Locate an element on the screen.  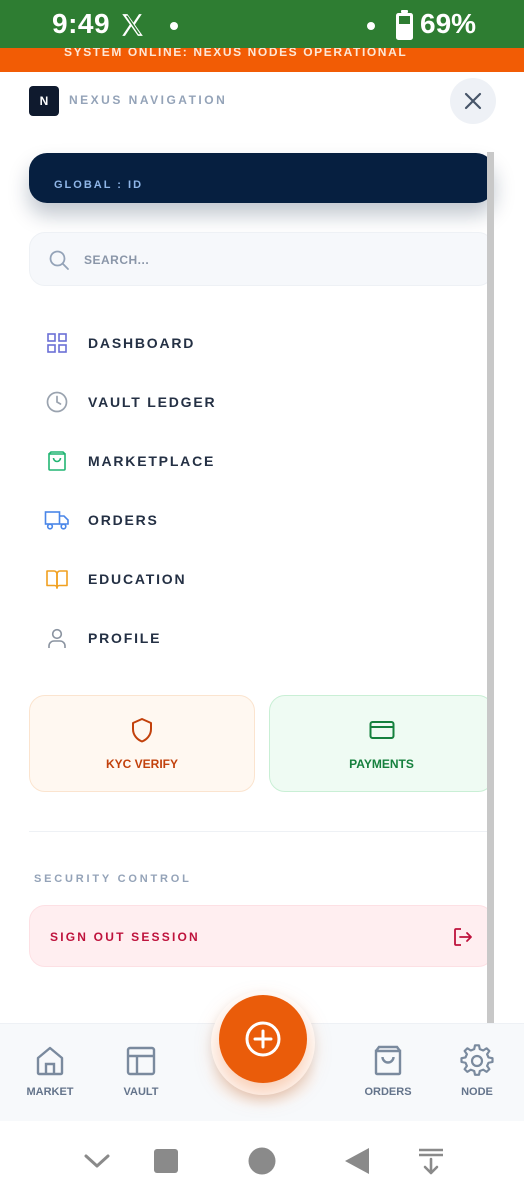
system-banner: SYSTEM ONLINE: NEXUS NODES OPERATIONAL is located at coordinates (262, 60).